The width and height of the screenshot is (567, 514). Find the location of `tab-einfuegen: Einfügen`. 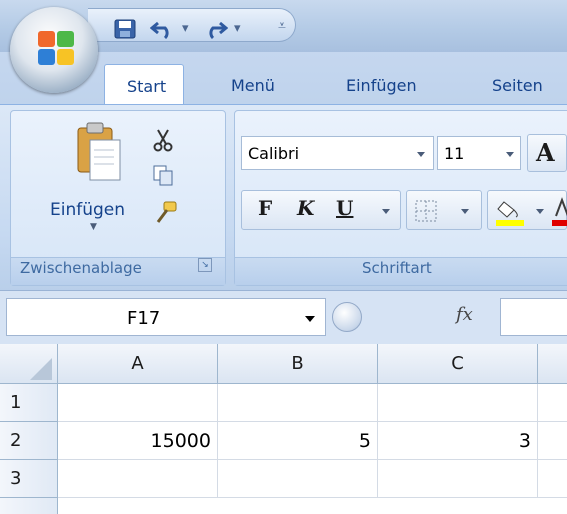

tab-einfuegen: Einfügen is located at coordinates (381, 85).